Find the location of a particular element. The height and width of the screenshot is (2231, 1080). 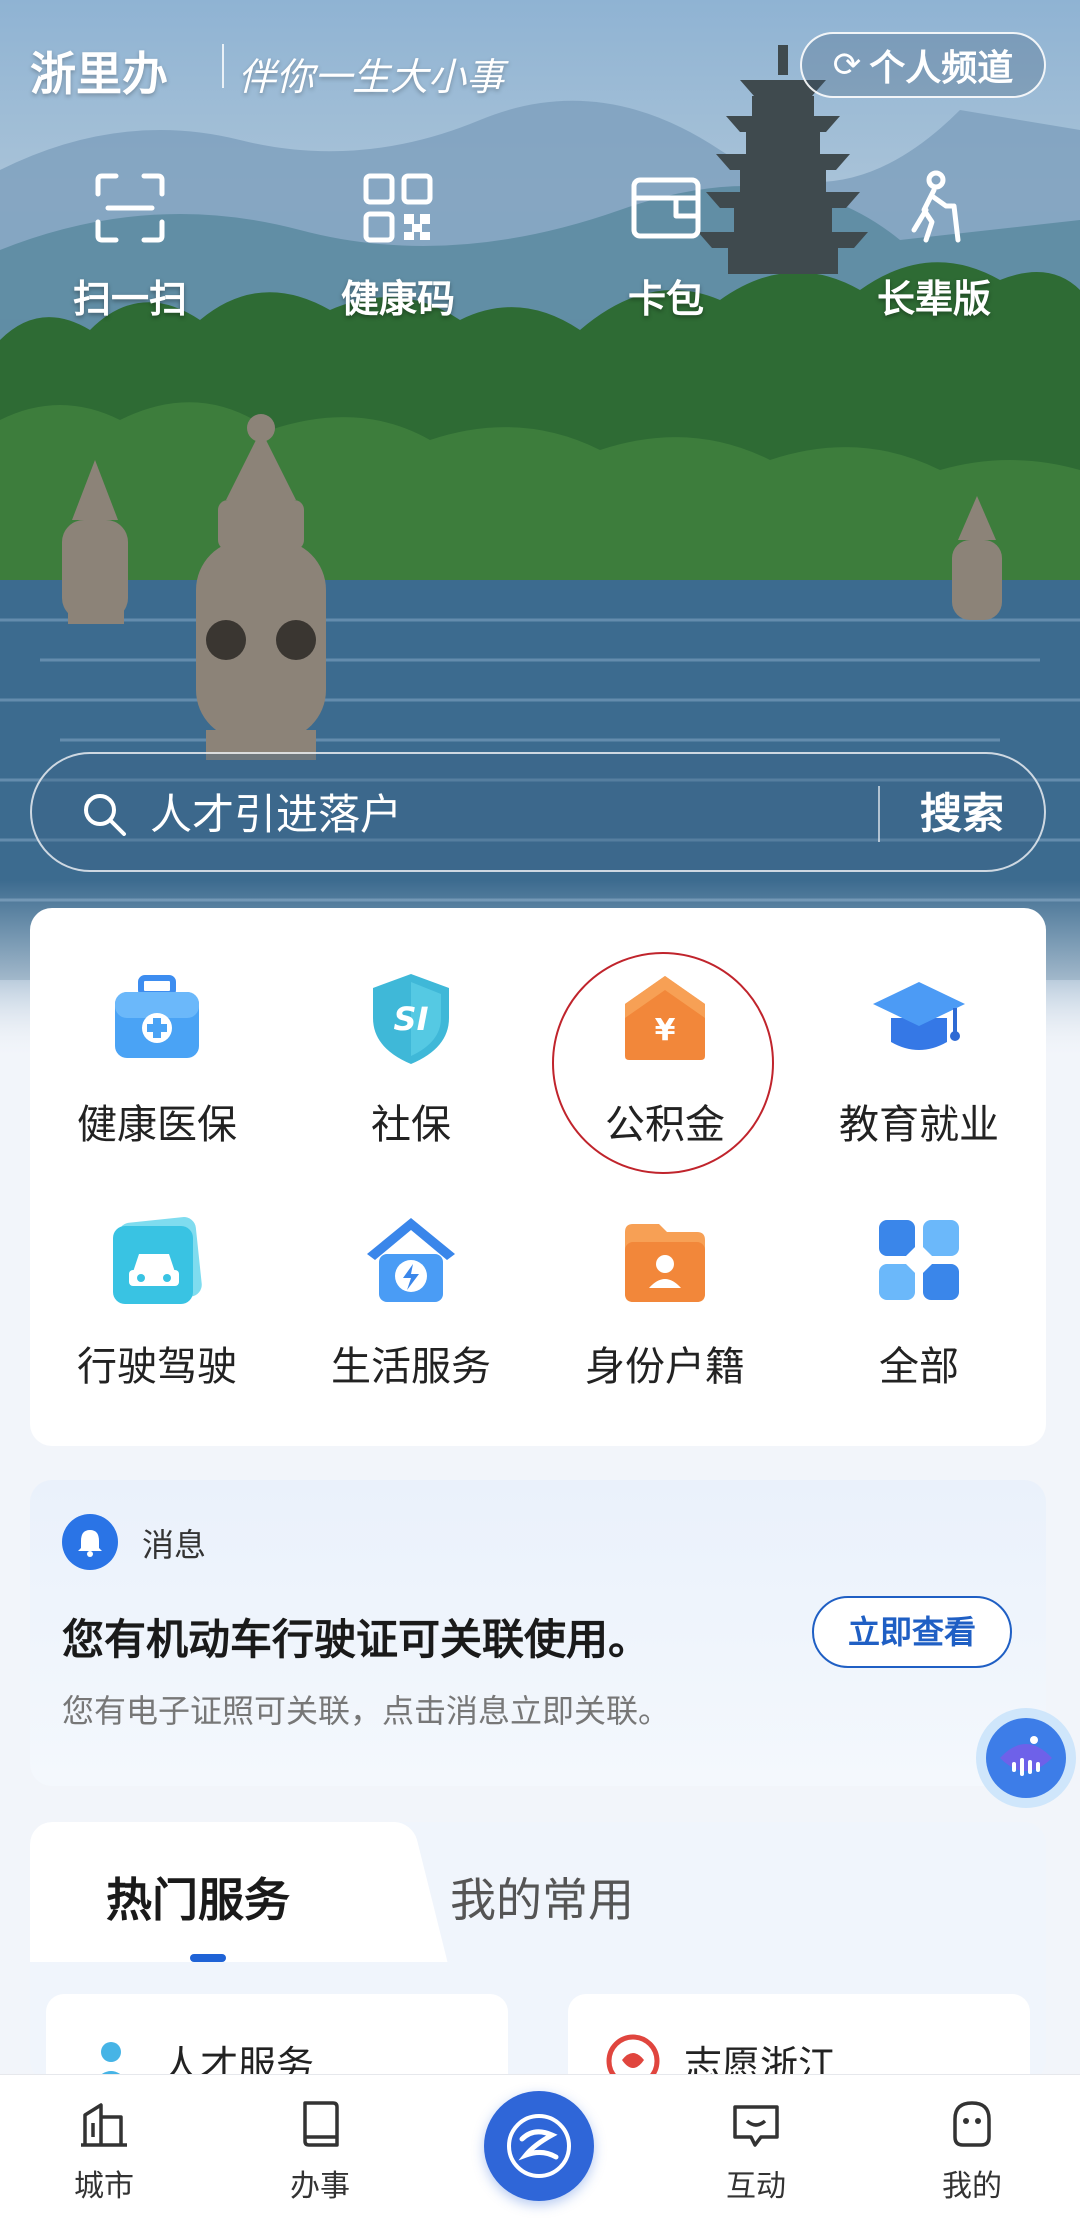

quick-action-label: 健康码 is located at coordinates (397, 299).